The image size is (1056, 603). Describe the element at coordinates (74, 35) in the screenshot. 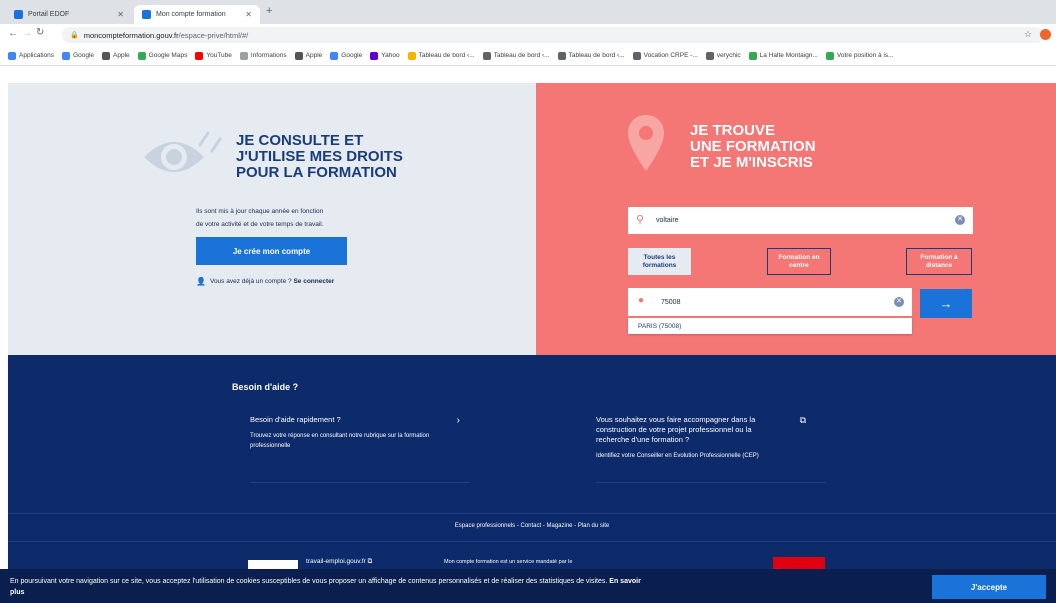

I see `lock-icon: 🔒` at that location.